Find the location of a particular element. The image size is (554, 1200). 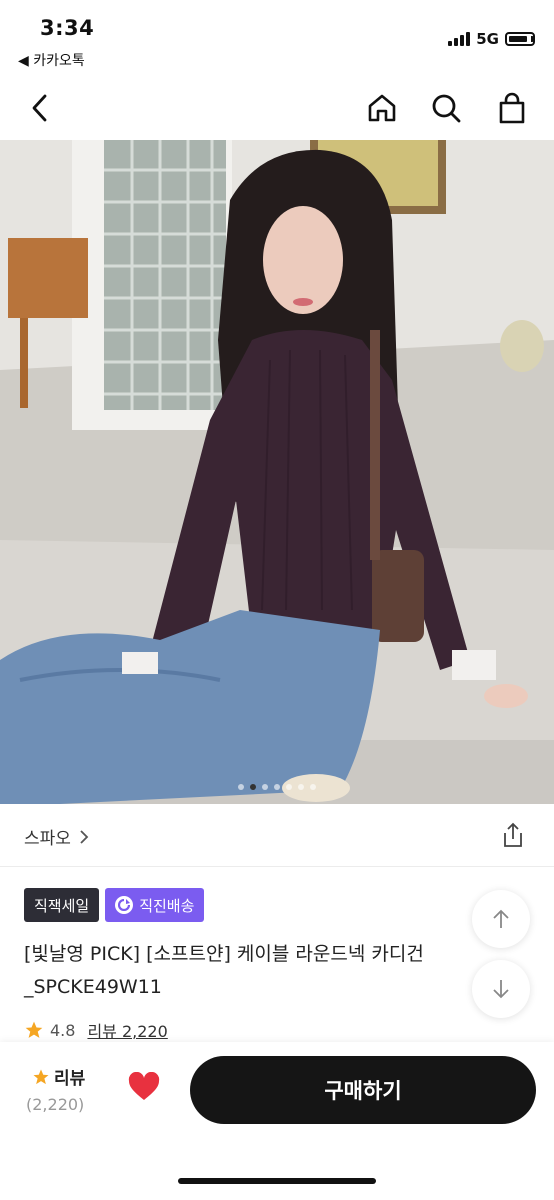

review-count: (2,220) is located at coordinates (55, 1104).